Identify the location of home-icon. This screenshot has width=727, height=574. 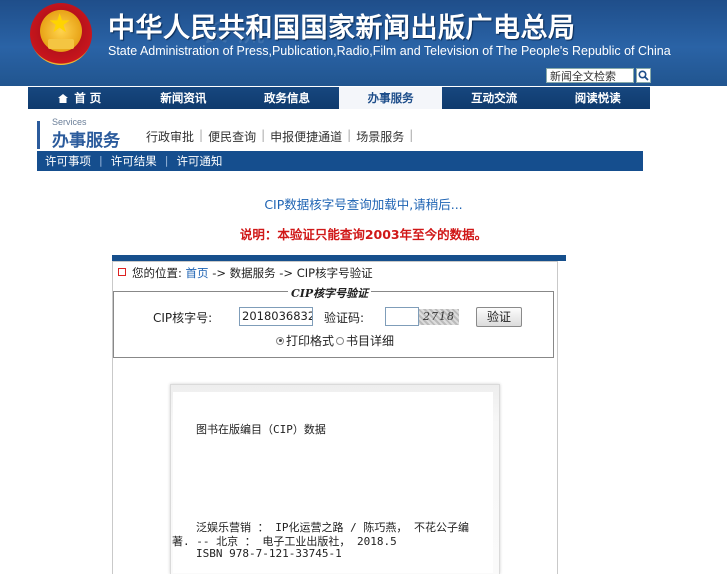
(63, 98).